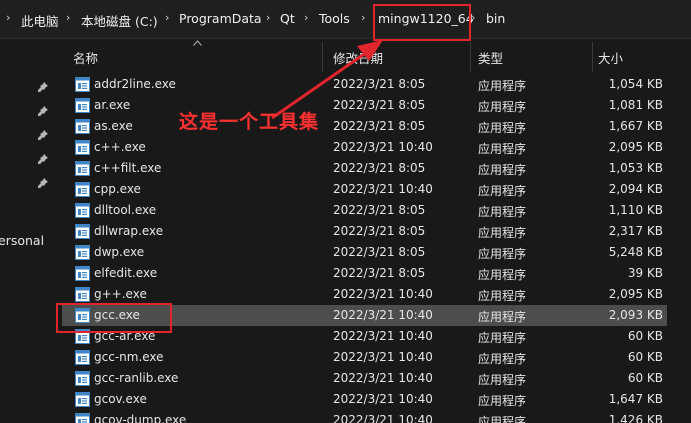 This screenshot has height=423, width=691. Describe the element at coordinates (220, 18) in the screenshot. I see `breadcrumb-programdata: ProgramData` at that location.